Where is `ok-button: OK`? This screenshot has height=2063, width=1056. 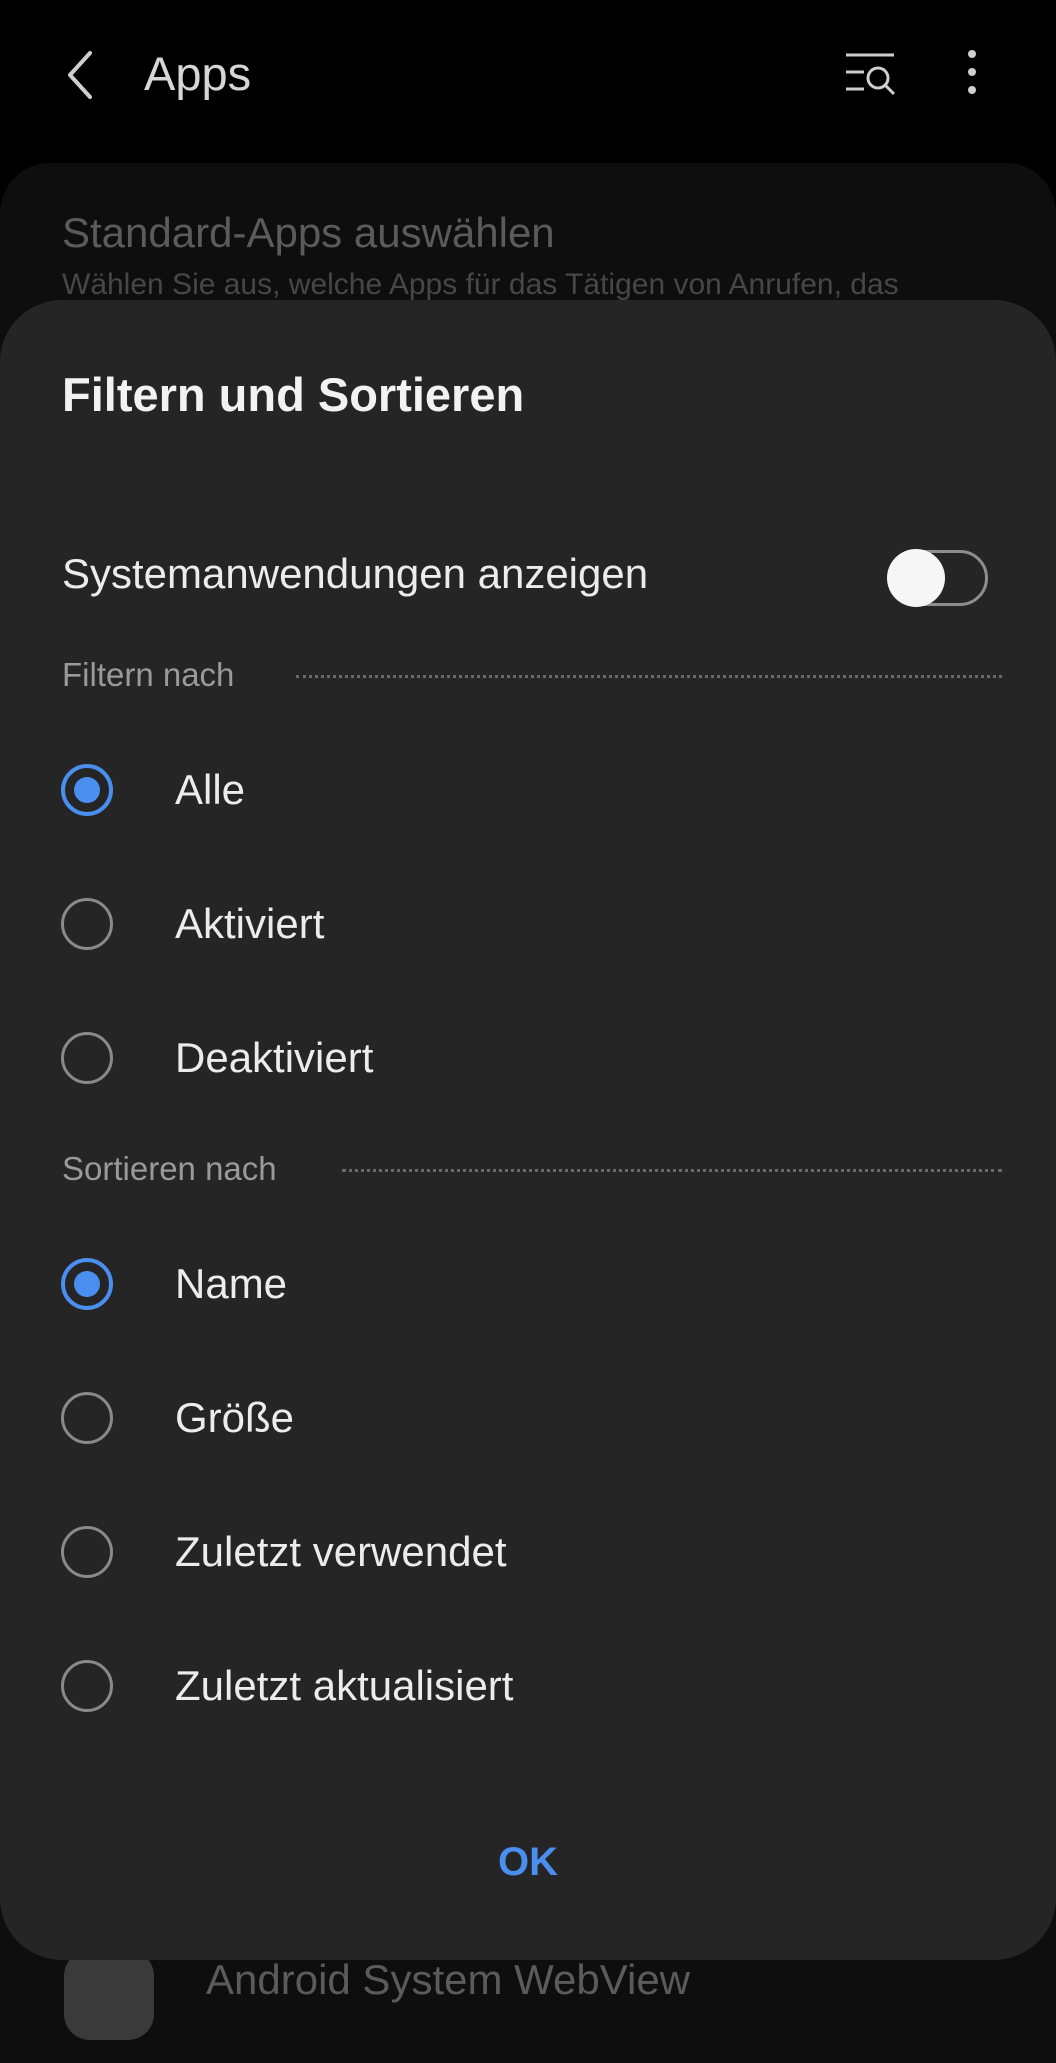
ok-button: OK is located at coordinates (528, 1862).